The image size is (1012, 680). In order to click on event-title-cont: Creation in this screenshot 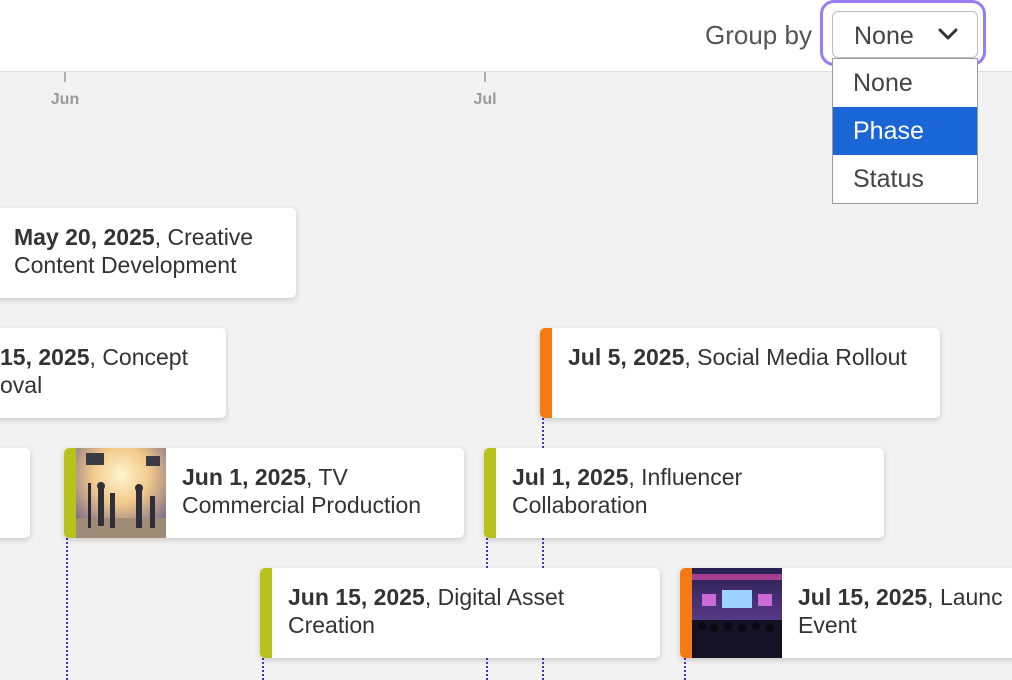, I will do `click(331, 625)`.